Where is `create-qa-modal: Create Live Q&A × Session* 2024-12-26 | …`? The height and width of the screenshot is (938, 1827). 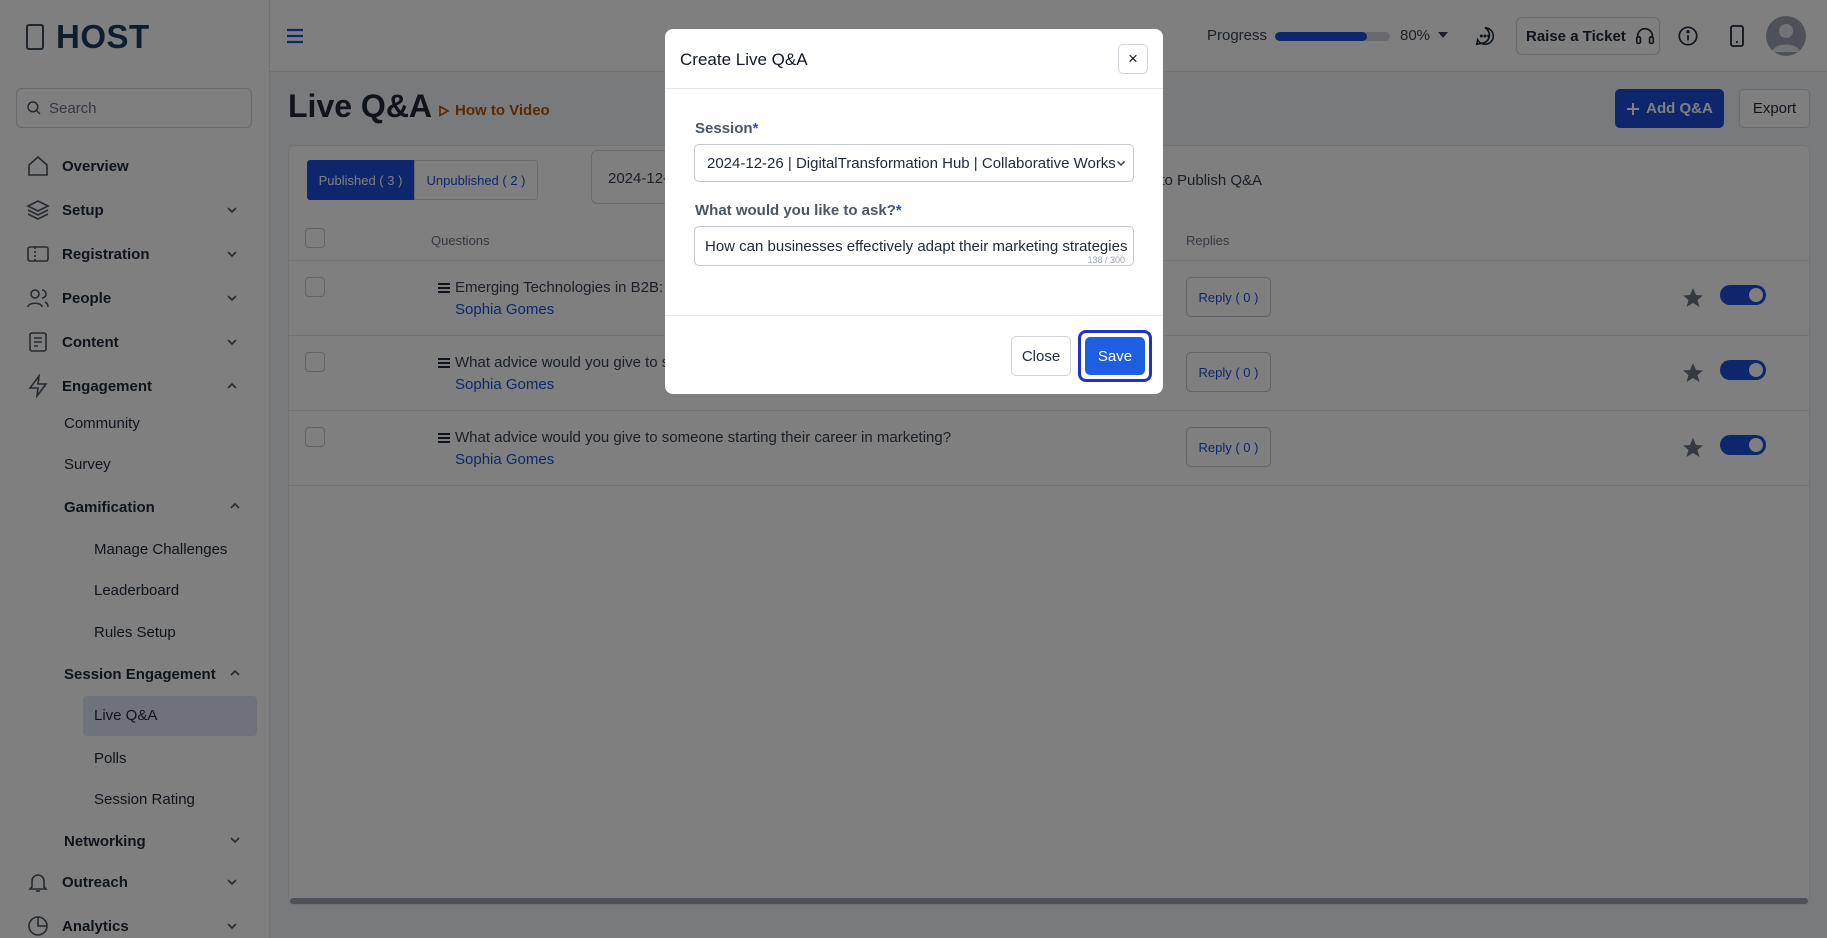
create-qa-modal: Create Live Q&A × Session* 2024-12-26 | … is located at coordinates (914, 211).